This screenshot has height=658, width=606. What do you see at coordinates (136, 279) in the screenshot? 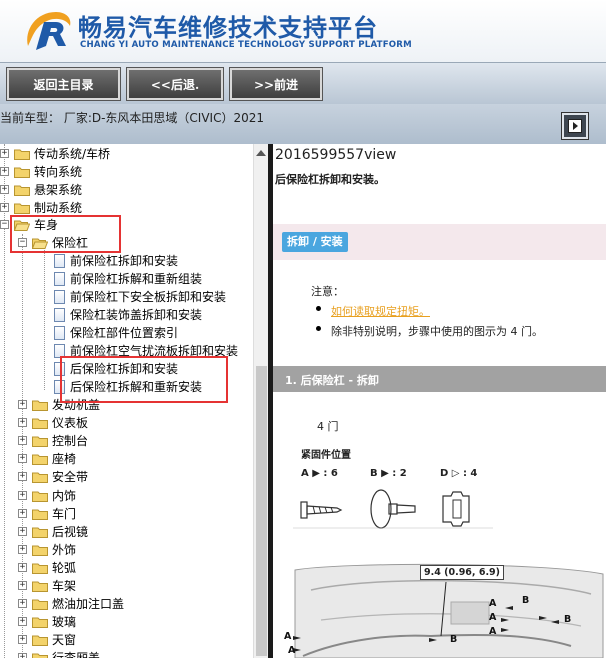
I see `tree-item-label: 前保险杠拆解和重新组装` at bounding box center [136, 279].